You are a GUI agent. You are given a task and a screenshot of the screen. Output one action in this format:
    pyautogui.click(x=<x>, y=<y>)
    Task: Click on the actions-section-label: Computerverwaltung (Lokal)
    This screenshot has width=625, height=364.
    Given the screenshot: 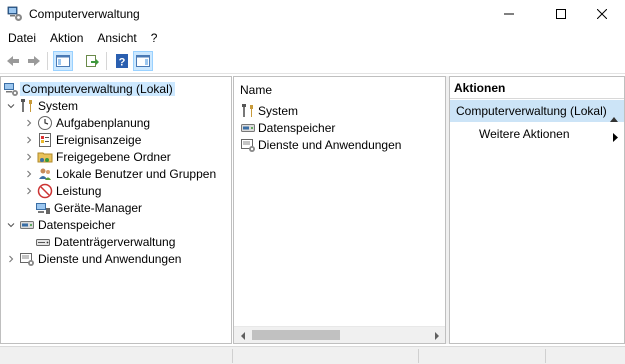 What is the action you would take?
    pyautogui.click(x=531, y=111)
    